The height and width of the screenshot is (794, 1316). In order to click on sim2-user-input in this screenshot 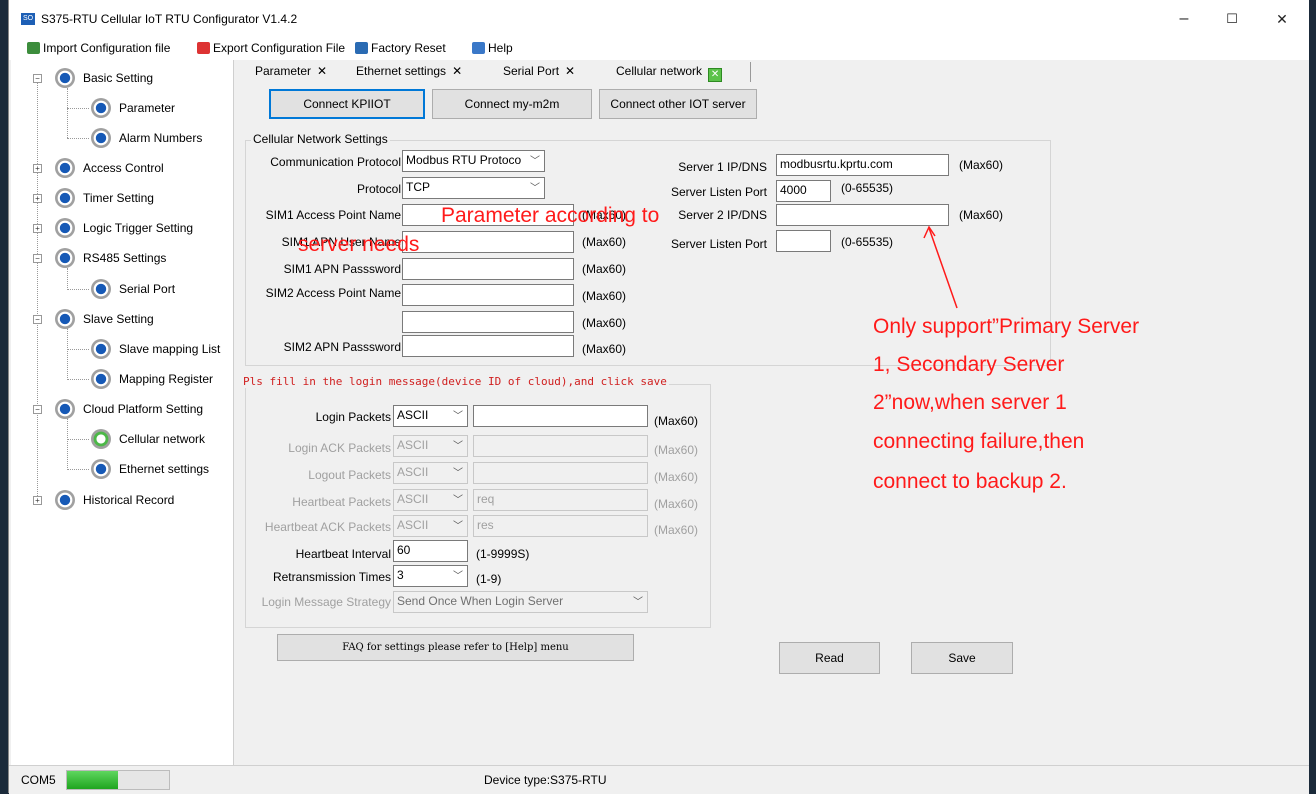, I will do `click(488, 322)`.